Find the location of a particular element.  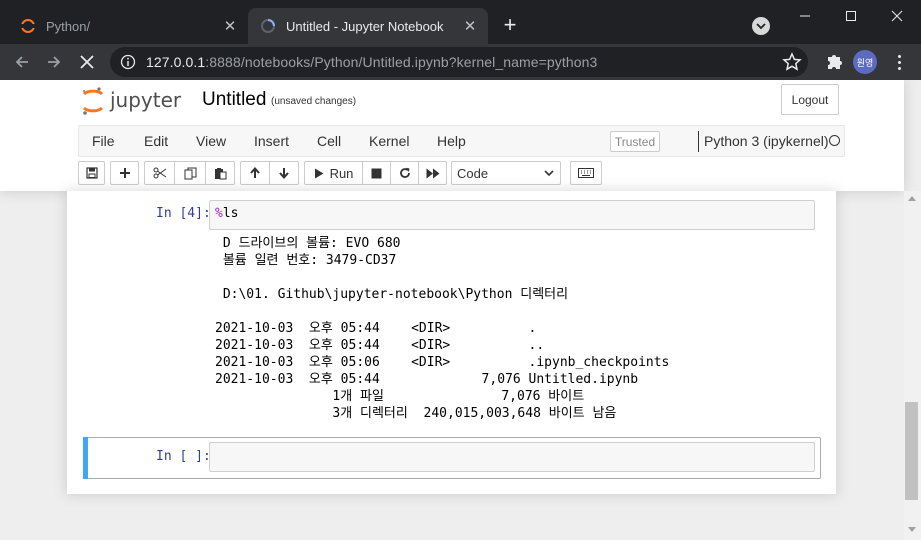

stop-icon is located at coordinates (376, 173).